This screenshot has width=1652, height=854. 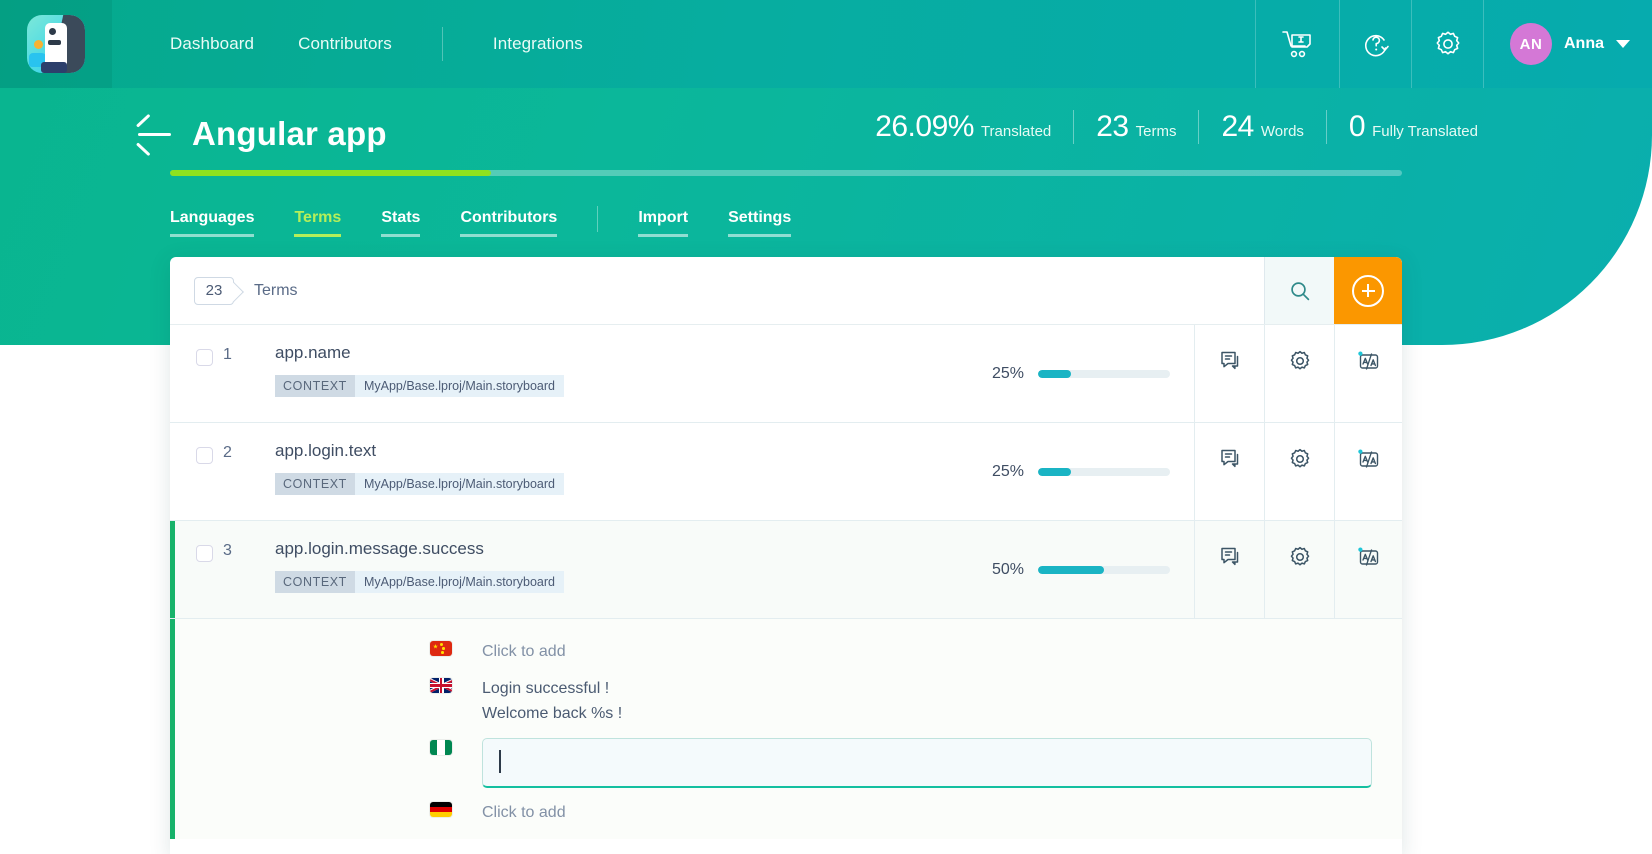 I want to click on translation-line-2: Welcome back %s !, so click(x=552, y=713).